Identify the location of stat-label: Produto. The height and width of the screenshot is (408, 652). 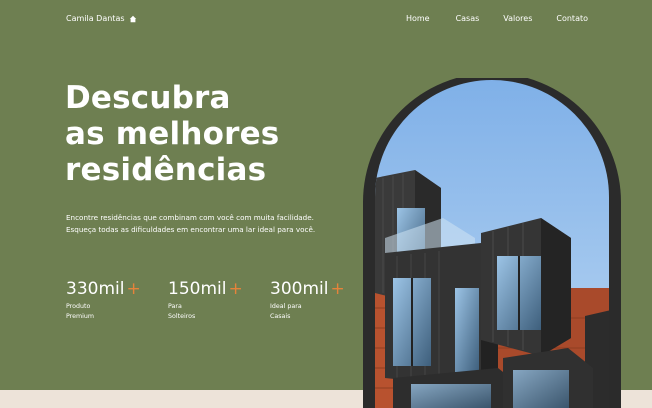
(78, 306).